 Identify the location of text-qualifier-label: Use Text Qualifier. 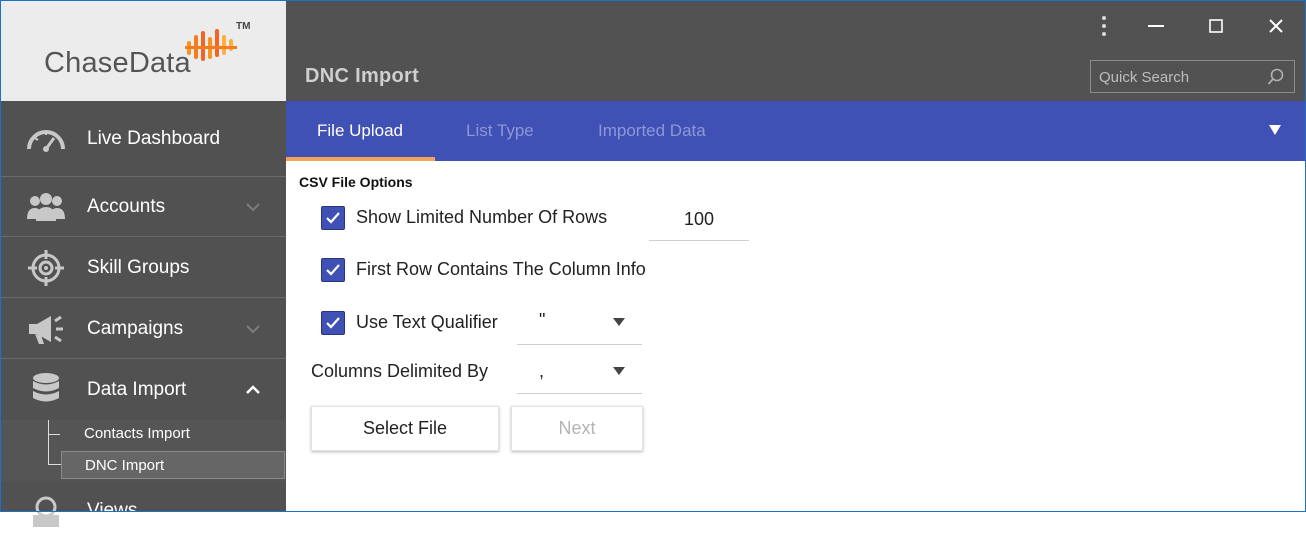
(427, 322).